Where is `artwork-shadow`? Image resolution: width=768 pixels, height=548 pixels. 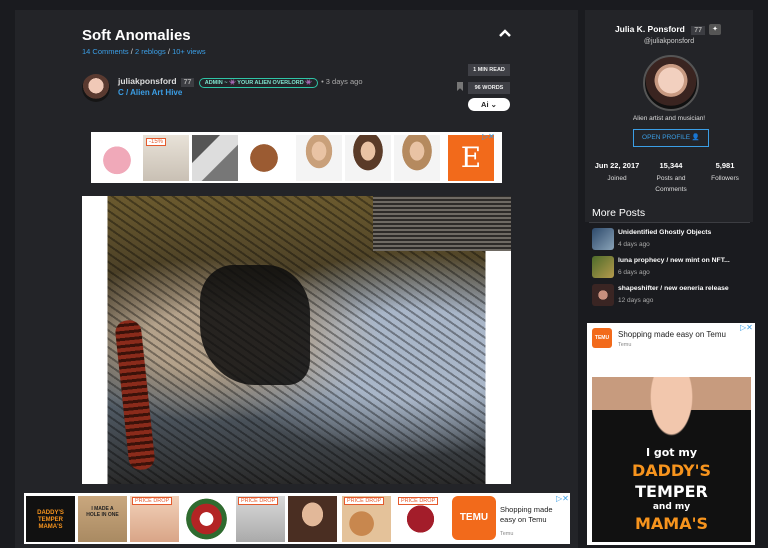
artwork-shadow is located at coordinates (255, 325).